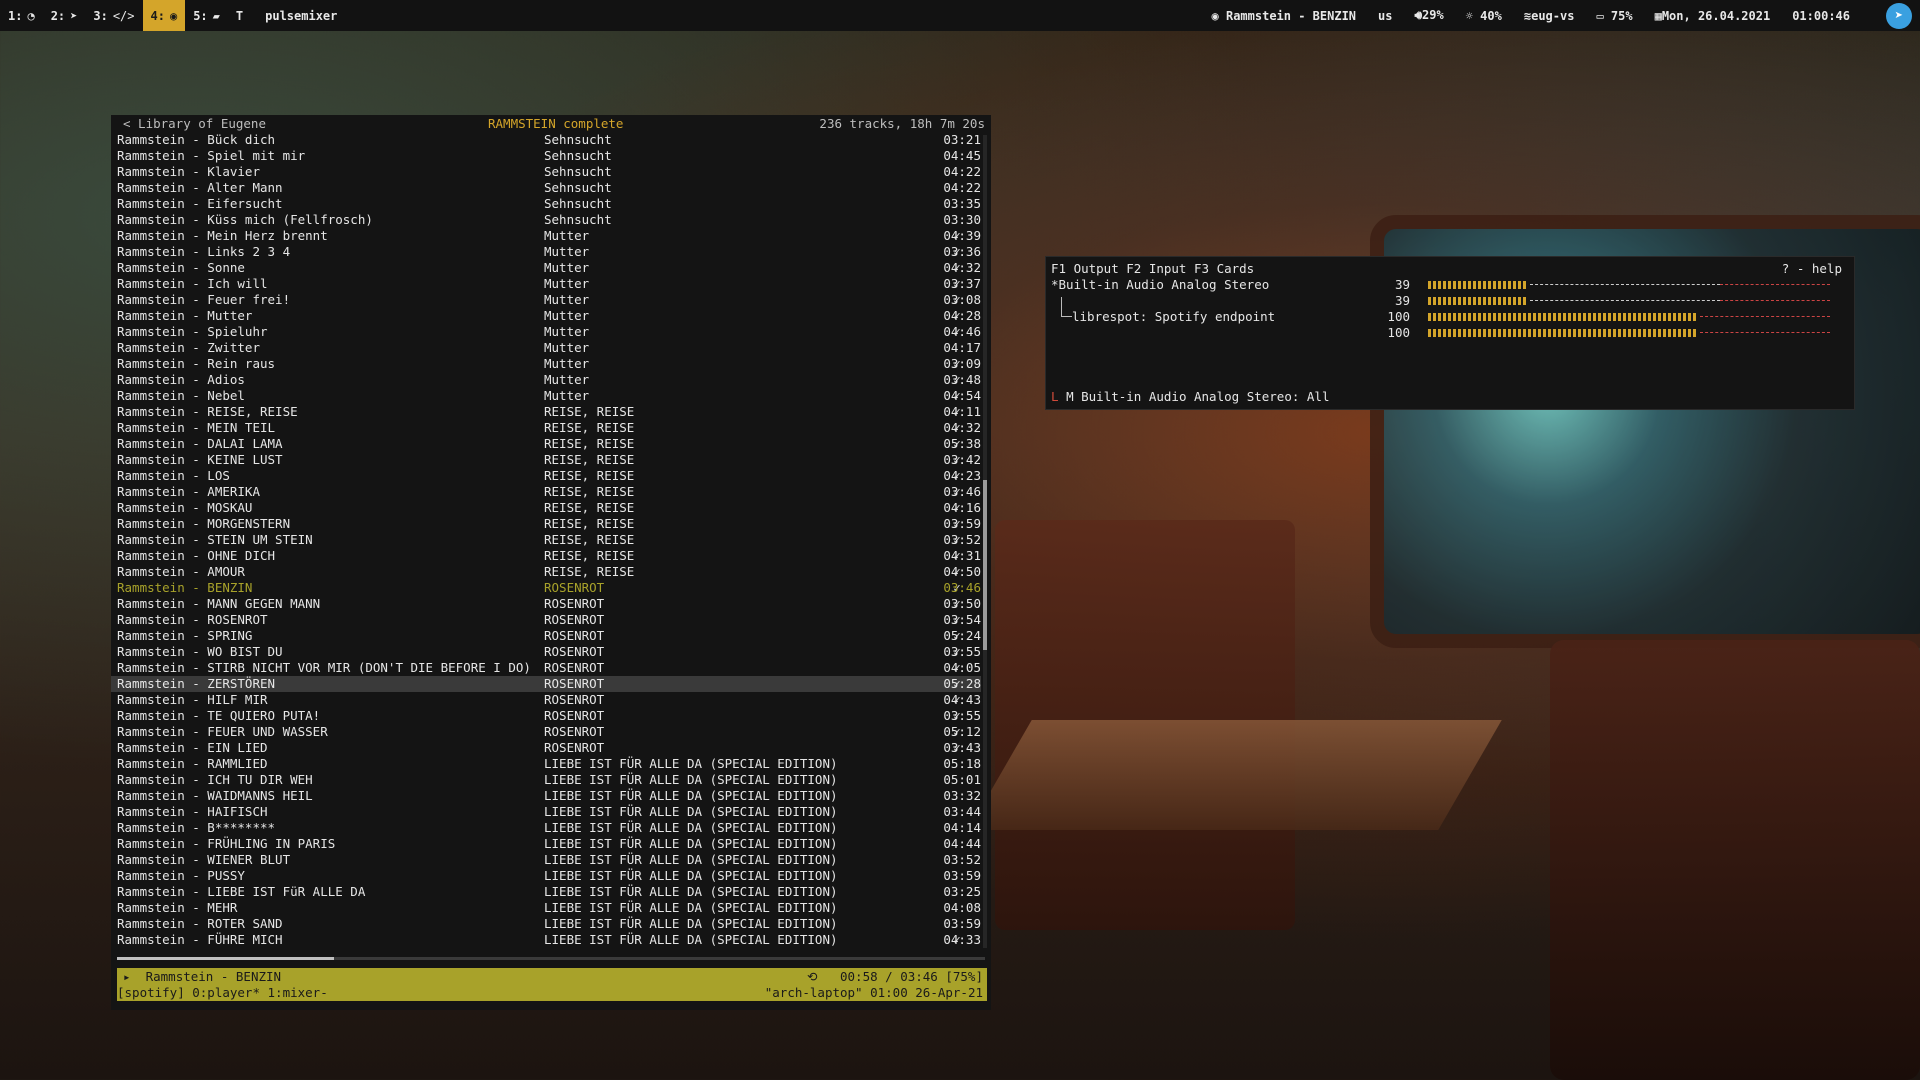 The image size is (1920, 1080). Describe the element at coordinates (1549, 16) in the screenshot. I see `wifi-status: ≋eug-vs` at that location.